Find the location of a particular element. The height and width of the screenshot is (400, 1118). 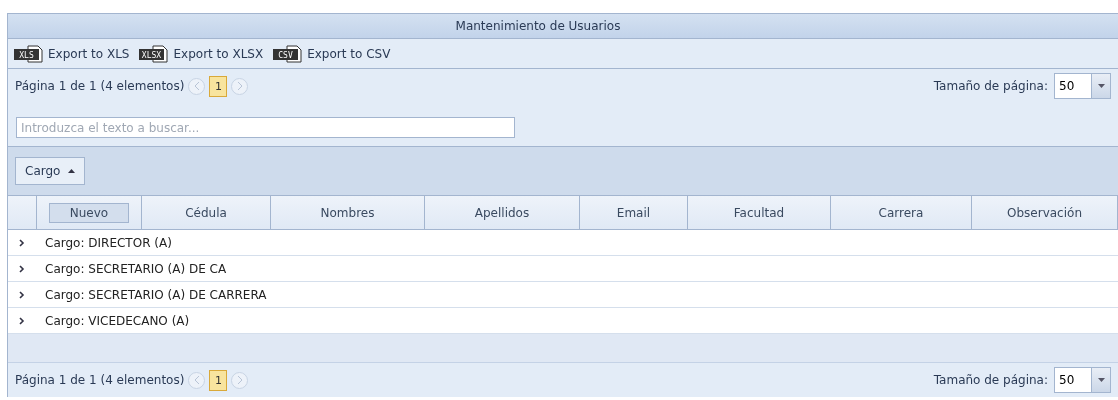

group-row-label: Cargo: SECRETARIO (A) DE CARRERA is located at coordinates (156, 294).